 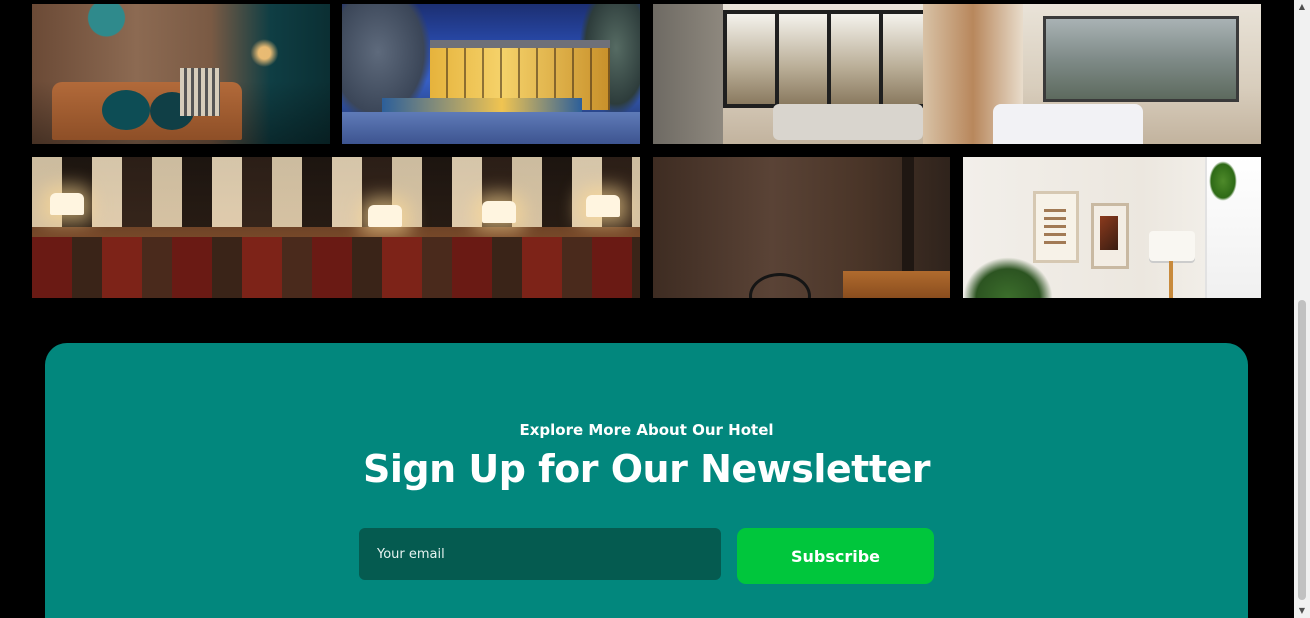 I want to click on scroll-up-arrow-icon: ▲, so click(x=1302, y=7).